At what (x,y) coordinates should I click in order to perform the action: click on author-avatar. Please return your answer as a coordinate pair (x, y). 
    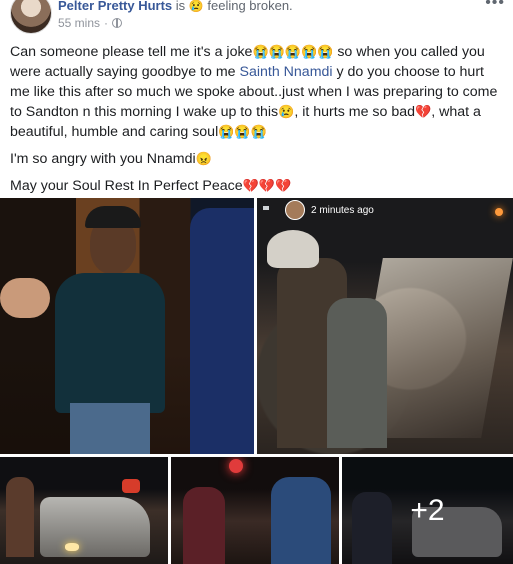
    Looking at the image, I should click on (31, 17).